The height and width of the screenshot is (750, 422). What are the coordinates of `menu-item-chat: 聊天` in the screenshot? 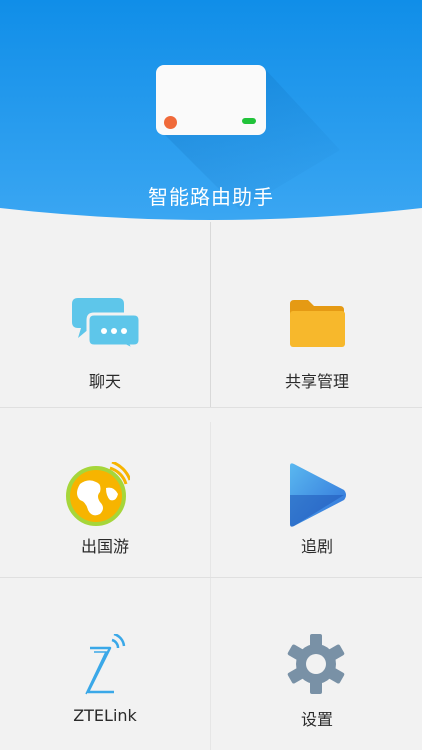 It's located at (105, 314).